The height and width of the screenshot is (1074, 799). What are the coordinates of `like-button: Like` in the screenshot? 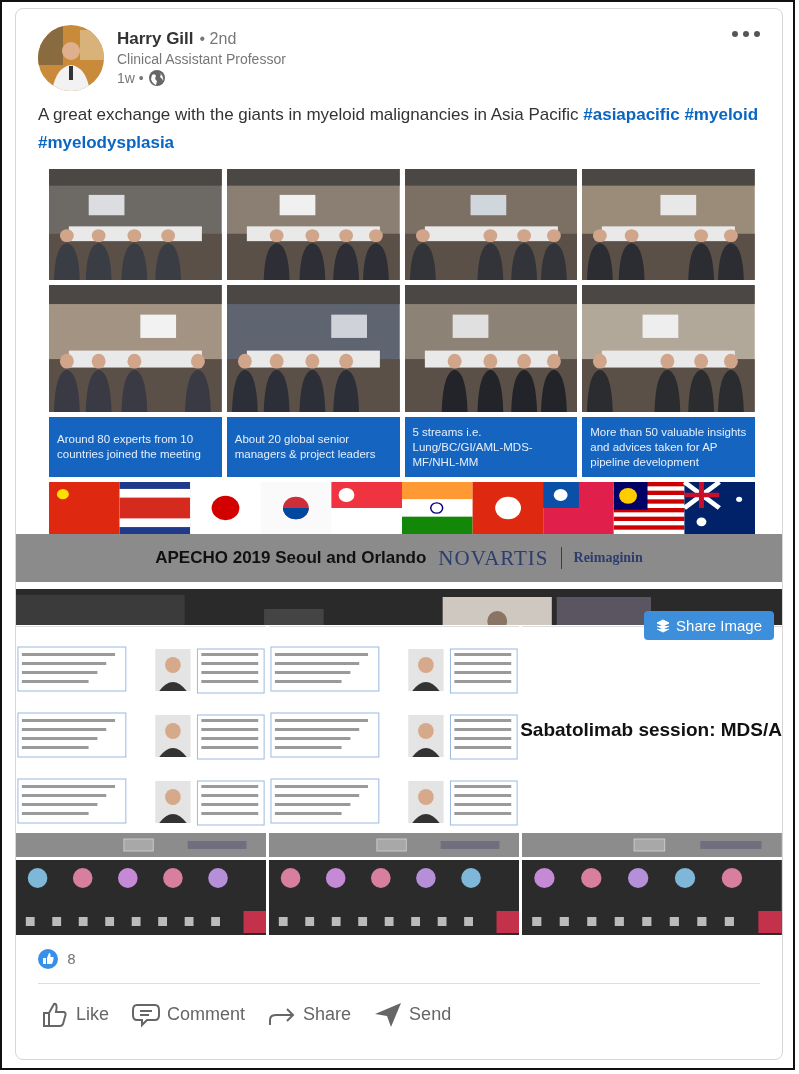 It's located at (75, 1014).